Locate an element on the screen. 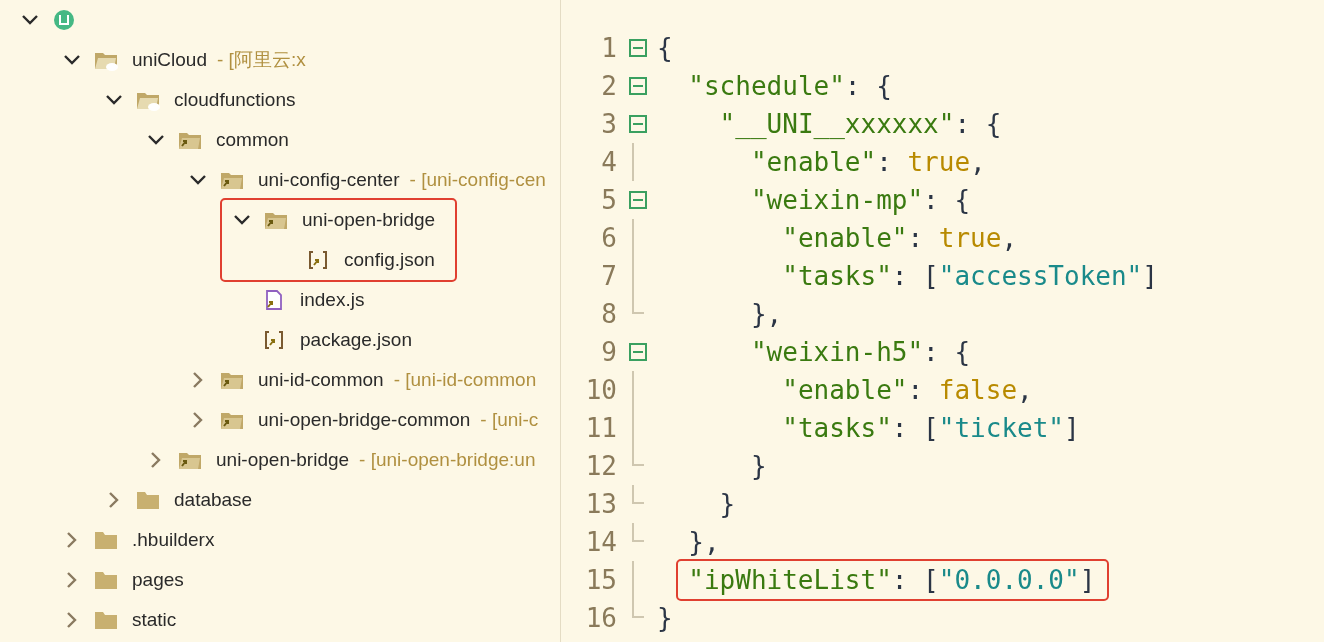  tree-item-note: - [uni-id-common is located at coordinates (465, 380).